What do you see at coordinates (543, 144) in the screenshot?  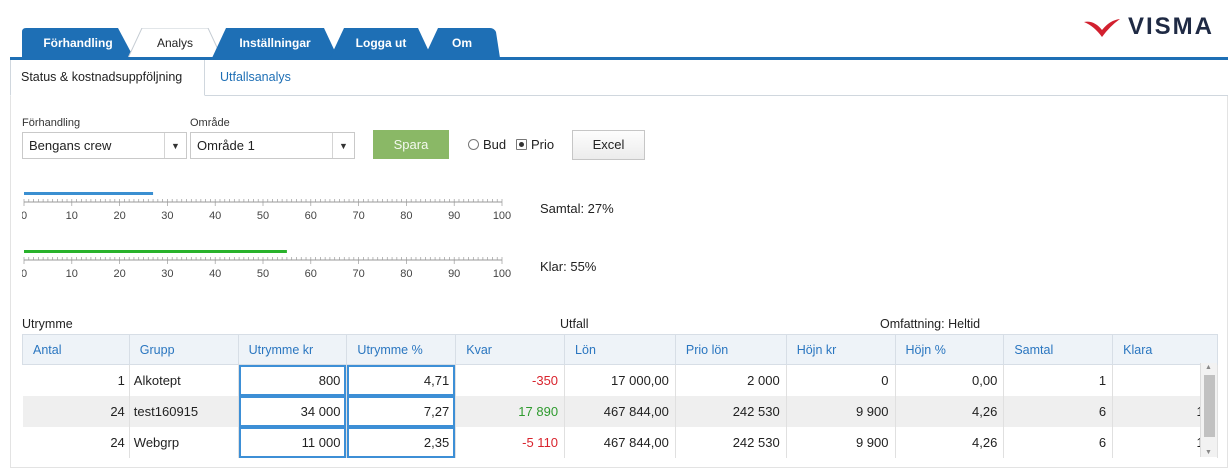 I see `radio-prio-label: Prio` at bounding box center [543, 144].